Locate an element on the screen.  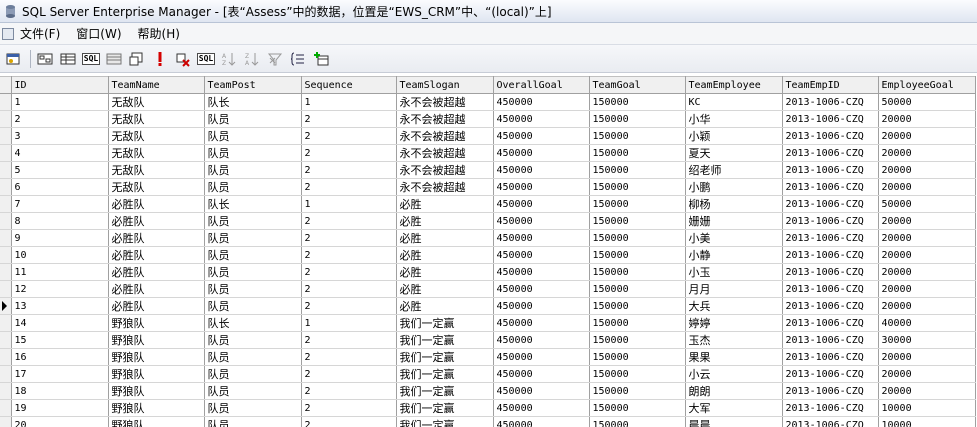
cell-id: 20 is located at coordinates (60, 421).